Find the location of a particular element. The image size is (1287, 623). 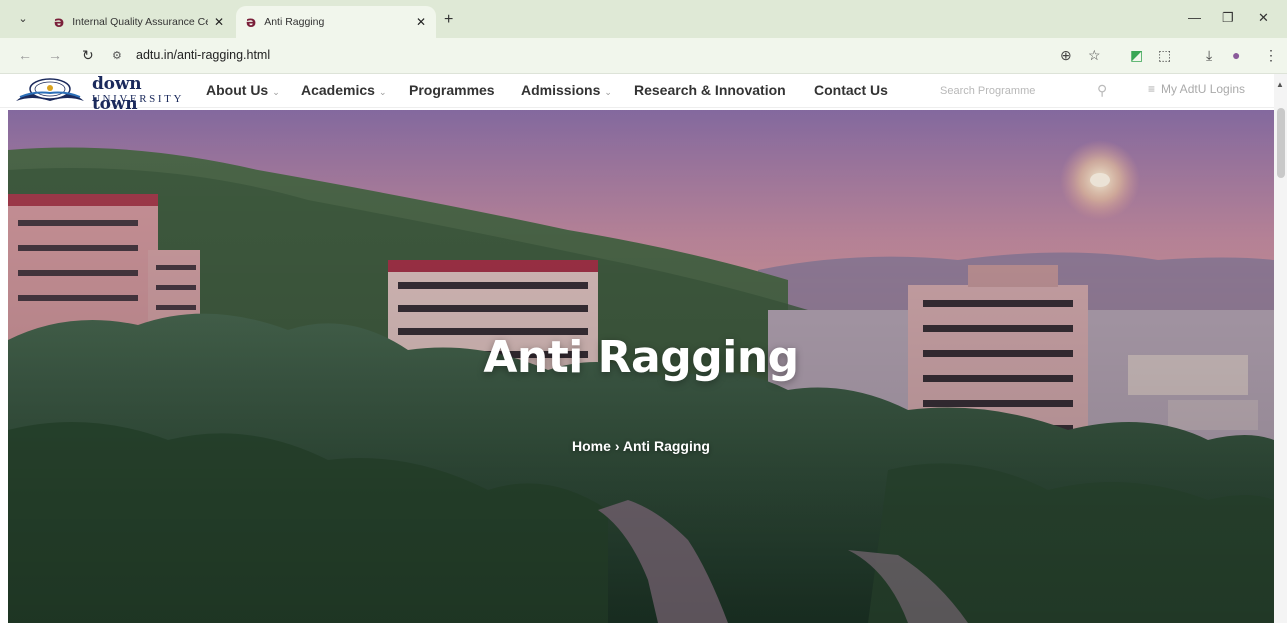

site-info-icon: ⚙ is located at coordinates (117, 55).